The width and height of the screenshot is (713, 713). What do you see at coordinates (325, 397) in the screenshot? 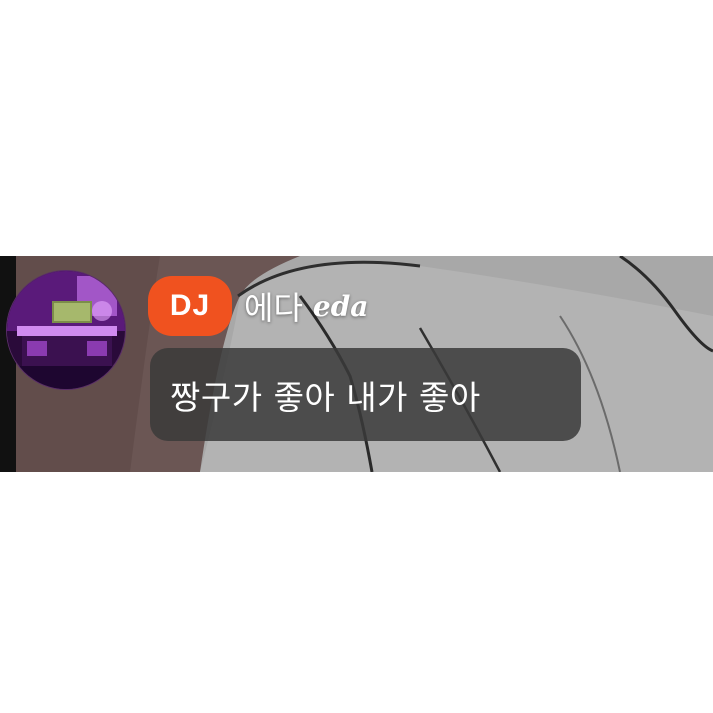
I see `message-text: 짱구가 좋아 내가 좋아` at bounding box center [325, 397].